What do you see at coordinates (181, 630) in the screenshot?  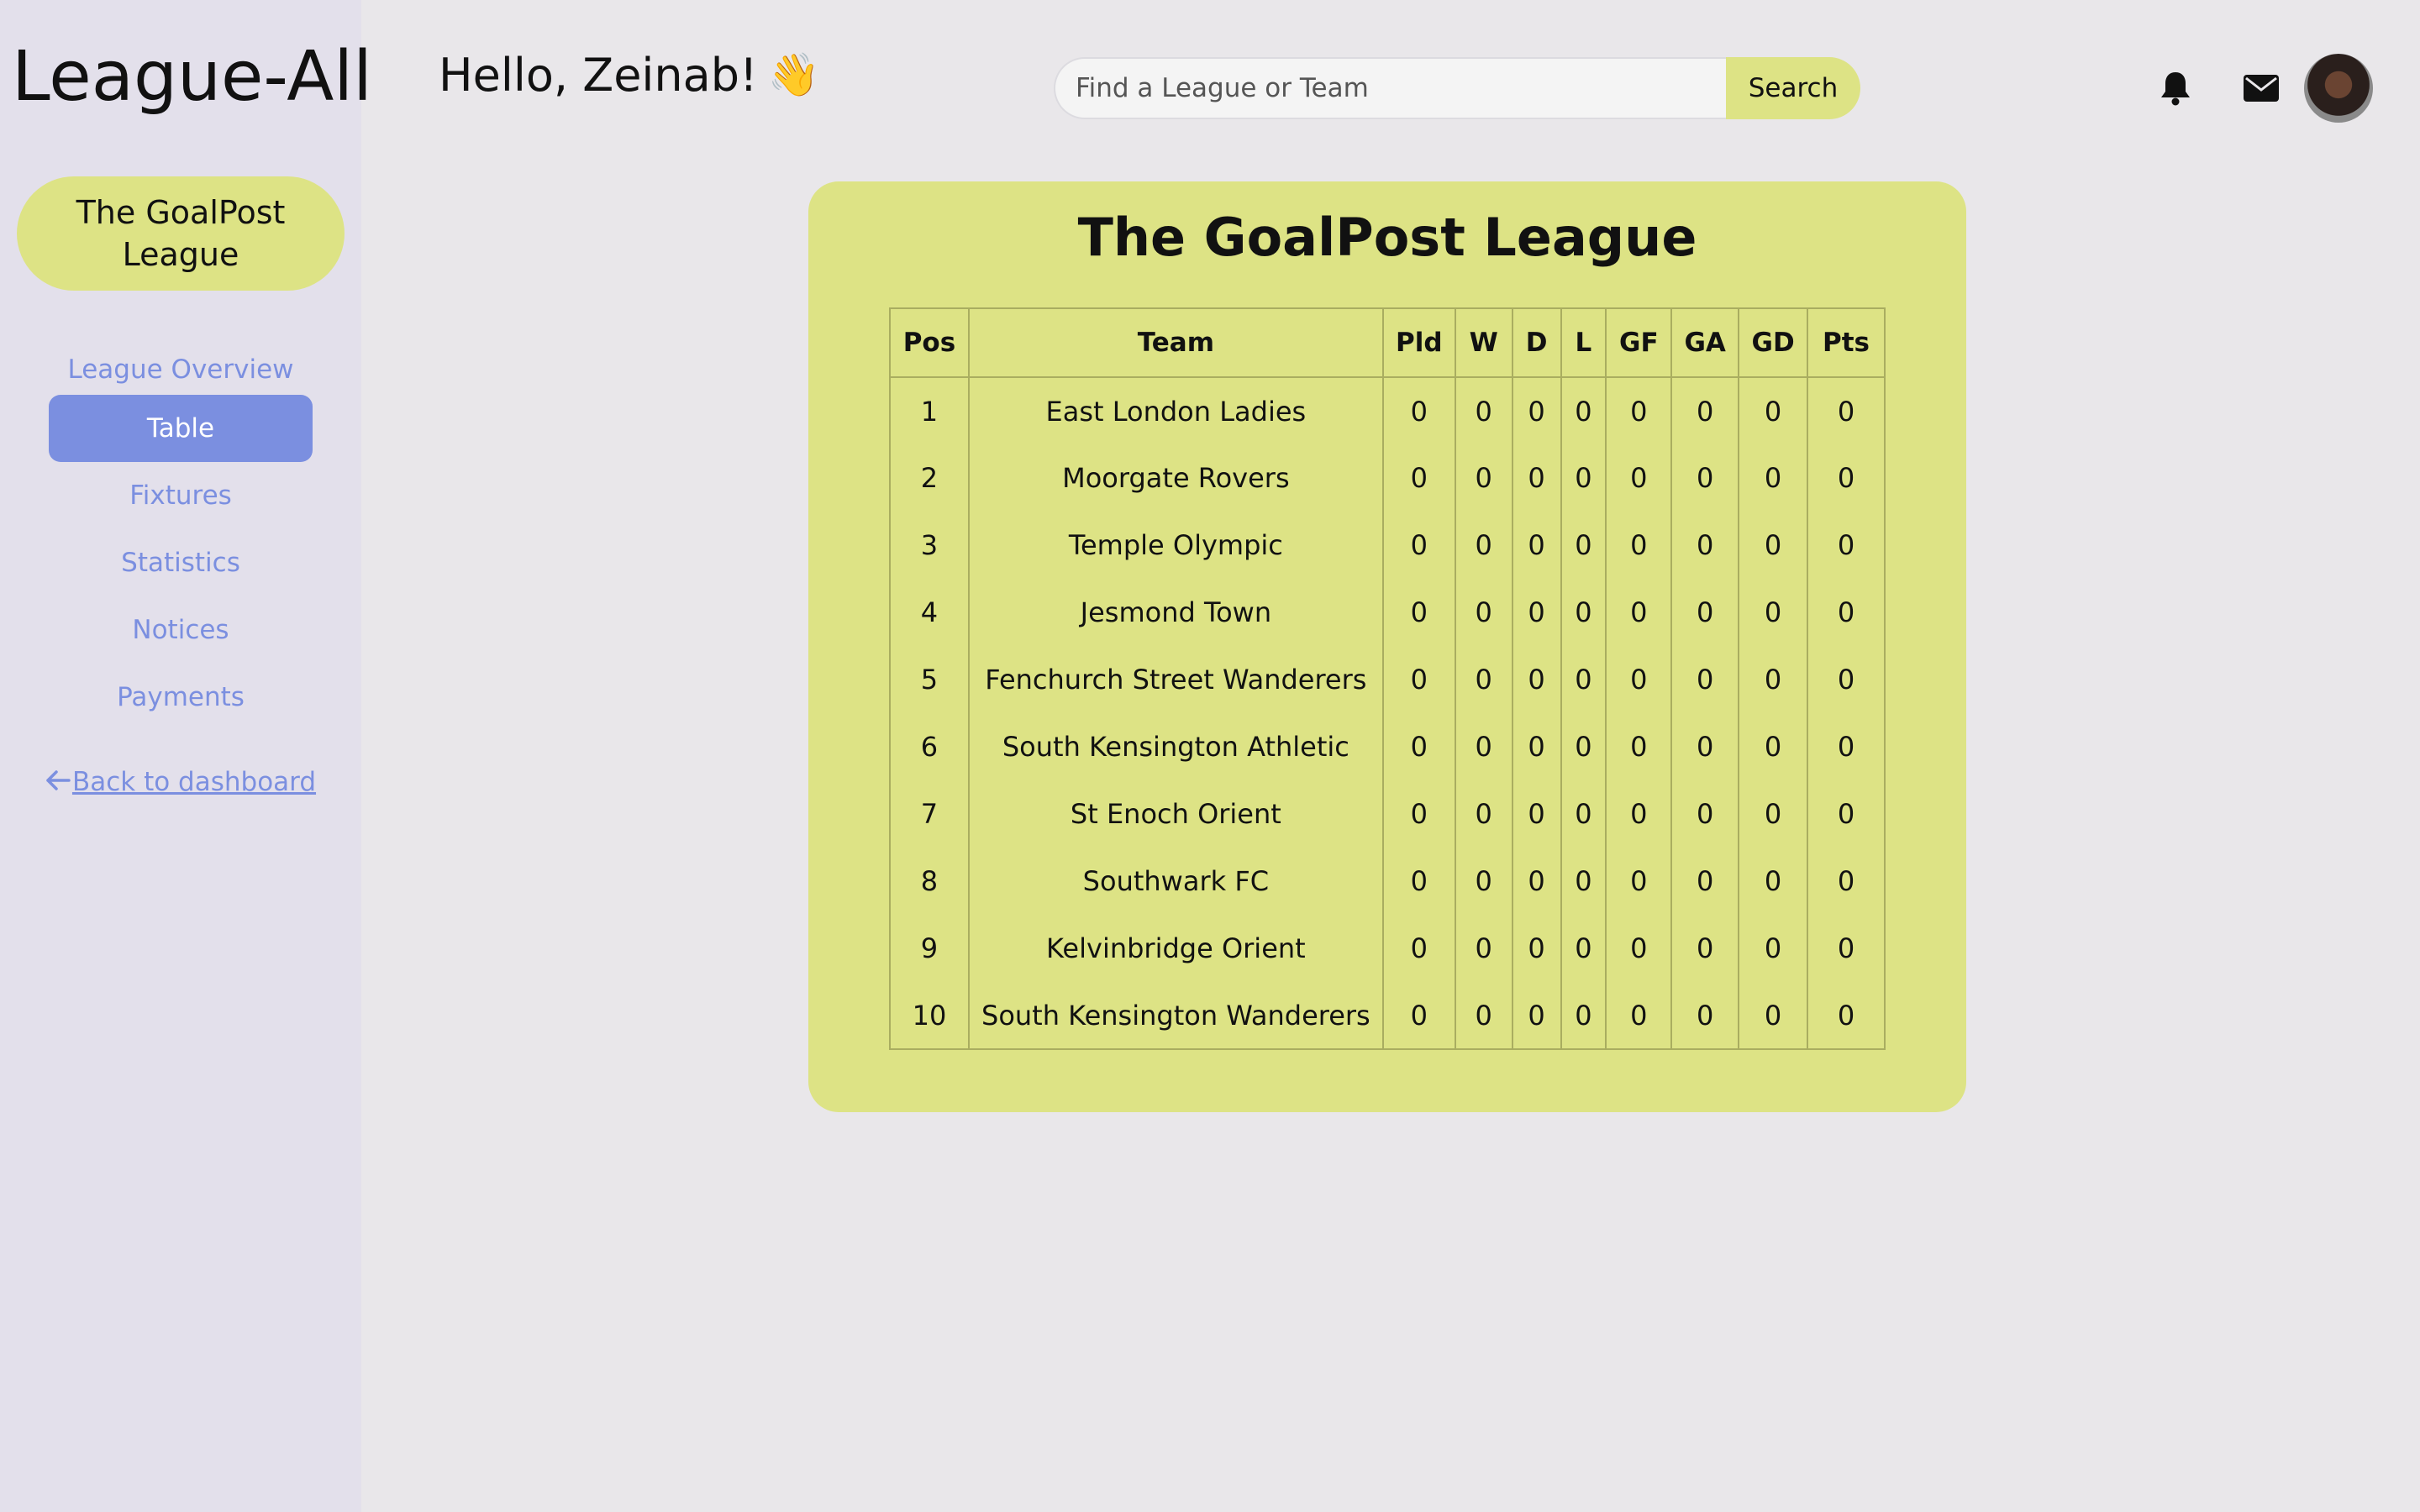 I see `nav-notices: Notices` at bounding box center [181, 630].